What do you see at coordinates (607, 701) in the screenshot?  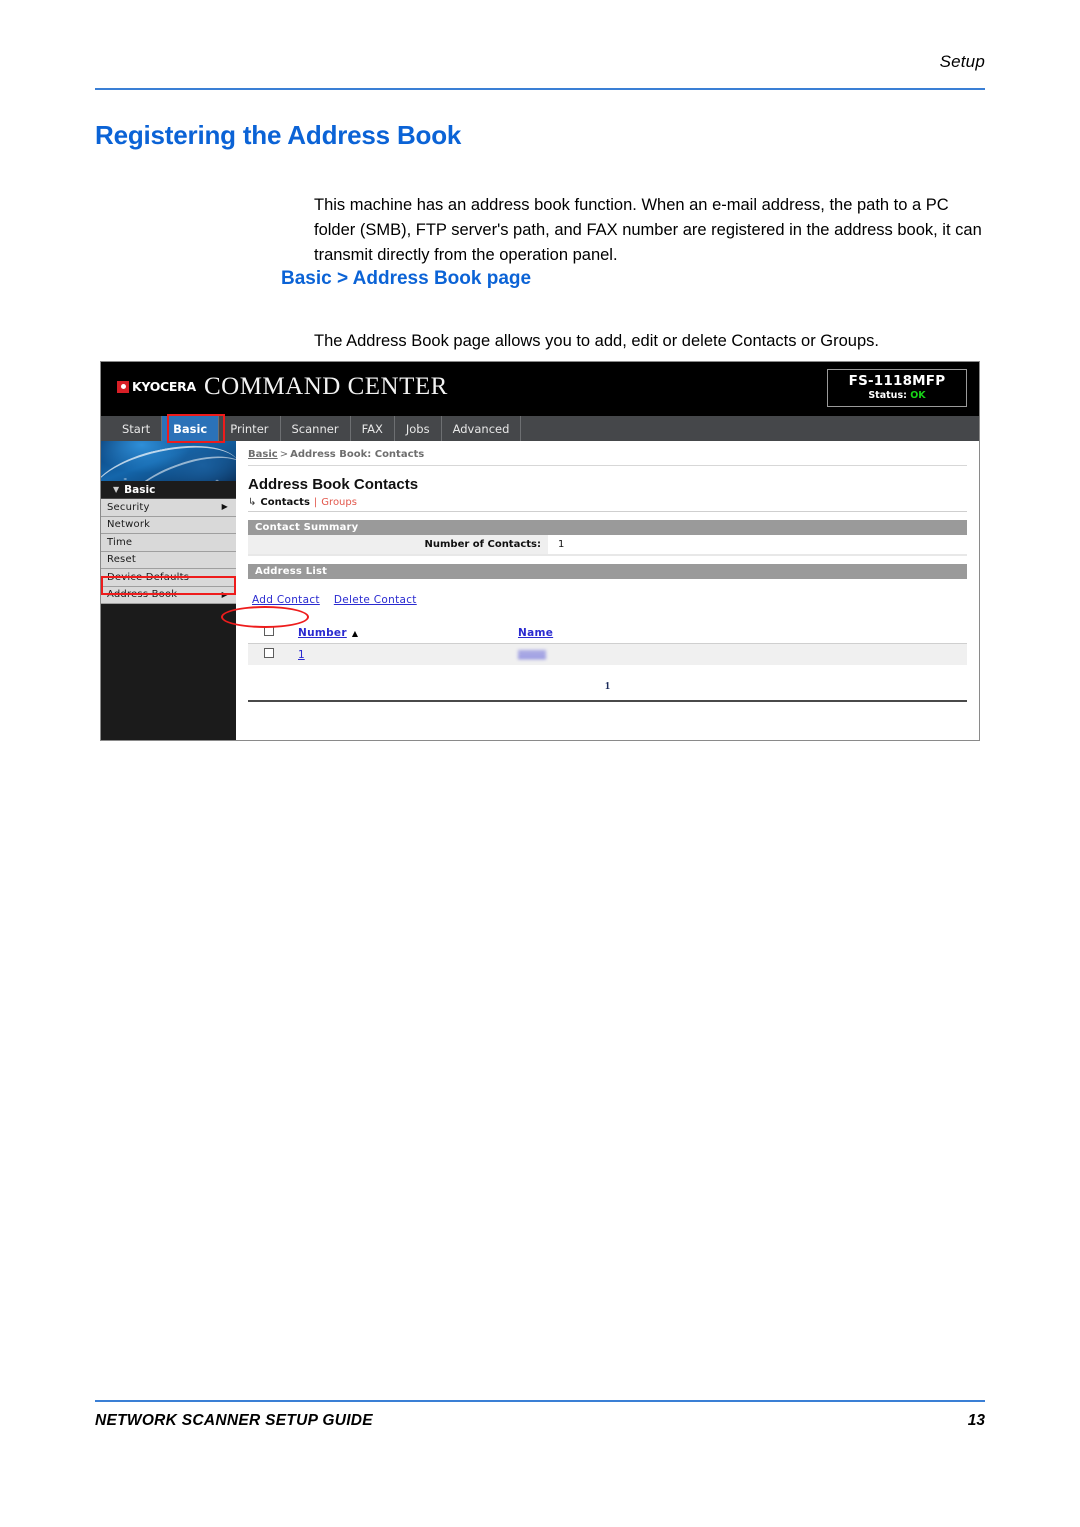 I see `main-bottom-rule` at bounding box center [607, 701].